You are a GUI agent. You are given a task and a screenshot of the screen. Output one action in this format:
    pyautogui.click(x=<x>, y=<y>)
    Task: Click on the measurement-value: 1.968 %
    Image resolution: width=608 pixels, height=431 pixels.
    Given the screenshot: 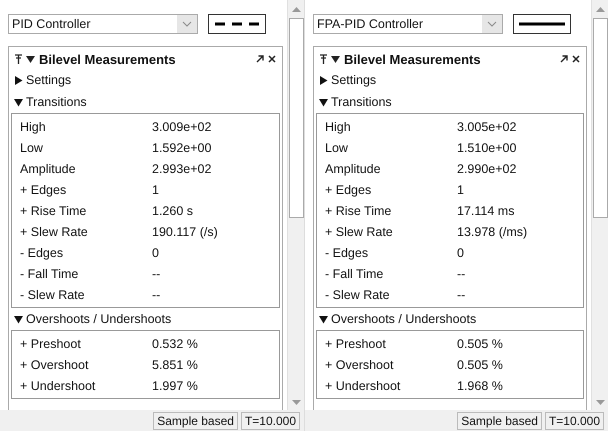 What is the action you would take?
    pyautogui.click(x=480, y=385)
    